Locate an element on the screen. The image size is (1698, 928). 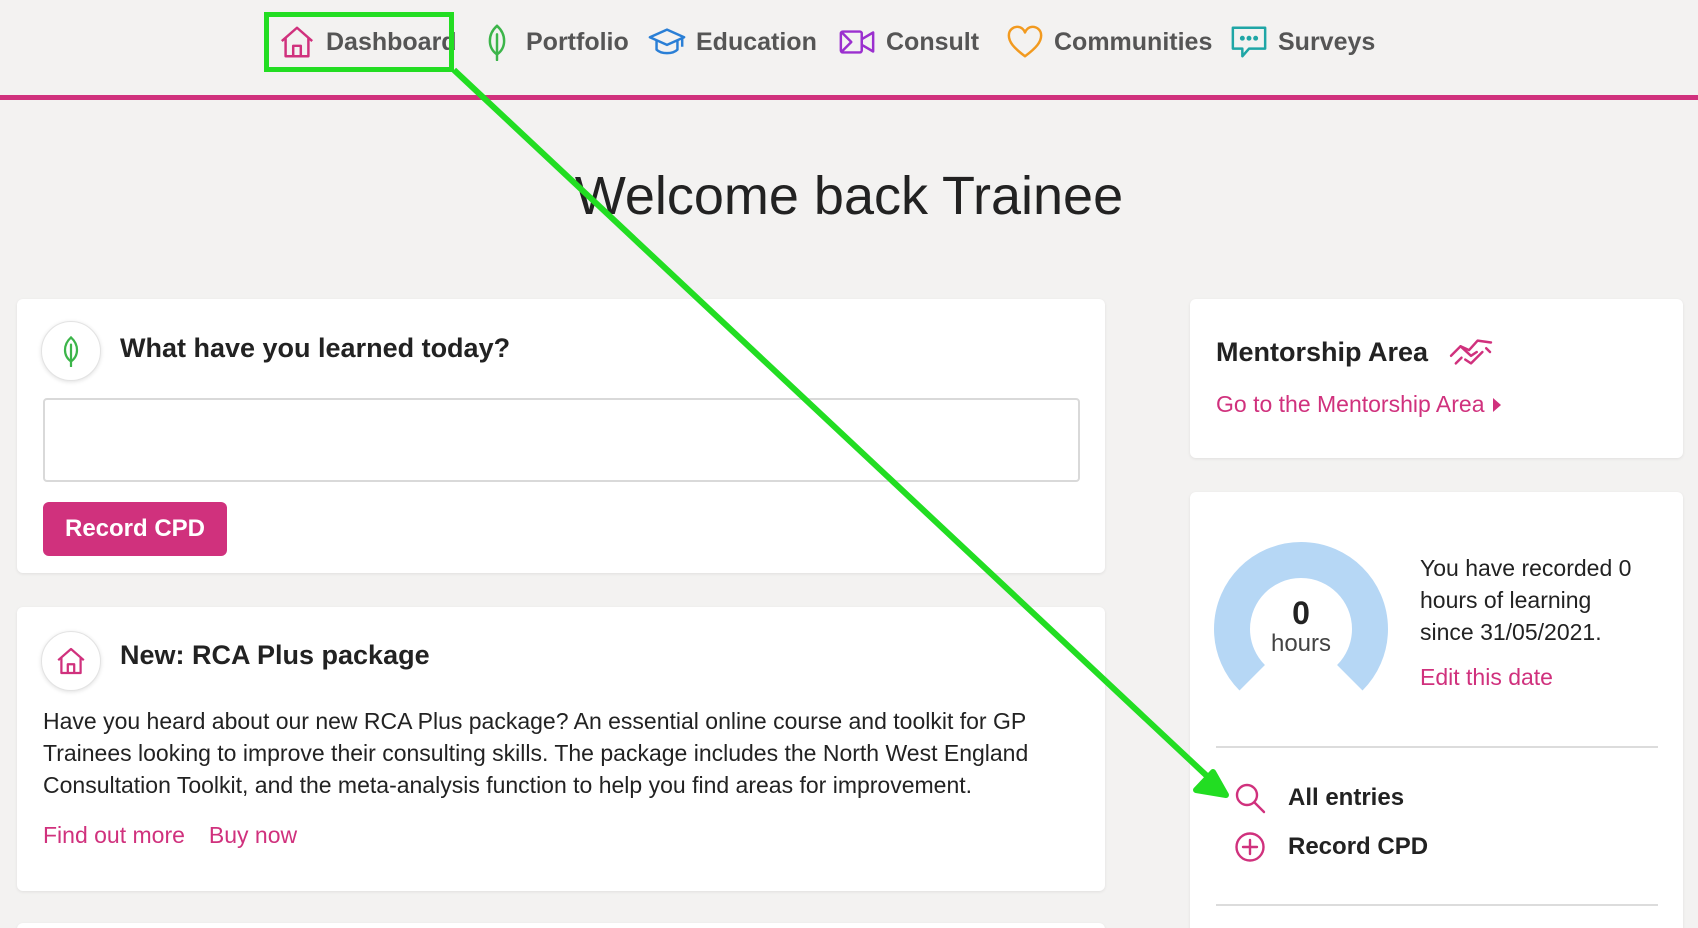
dashboard-highlight-box is located at coordinates (359, 42).